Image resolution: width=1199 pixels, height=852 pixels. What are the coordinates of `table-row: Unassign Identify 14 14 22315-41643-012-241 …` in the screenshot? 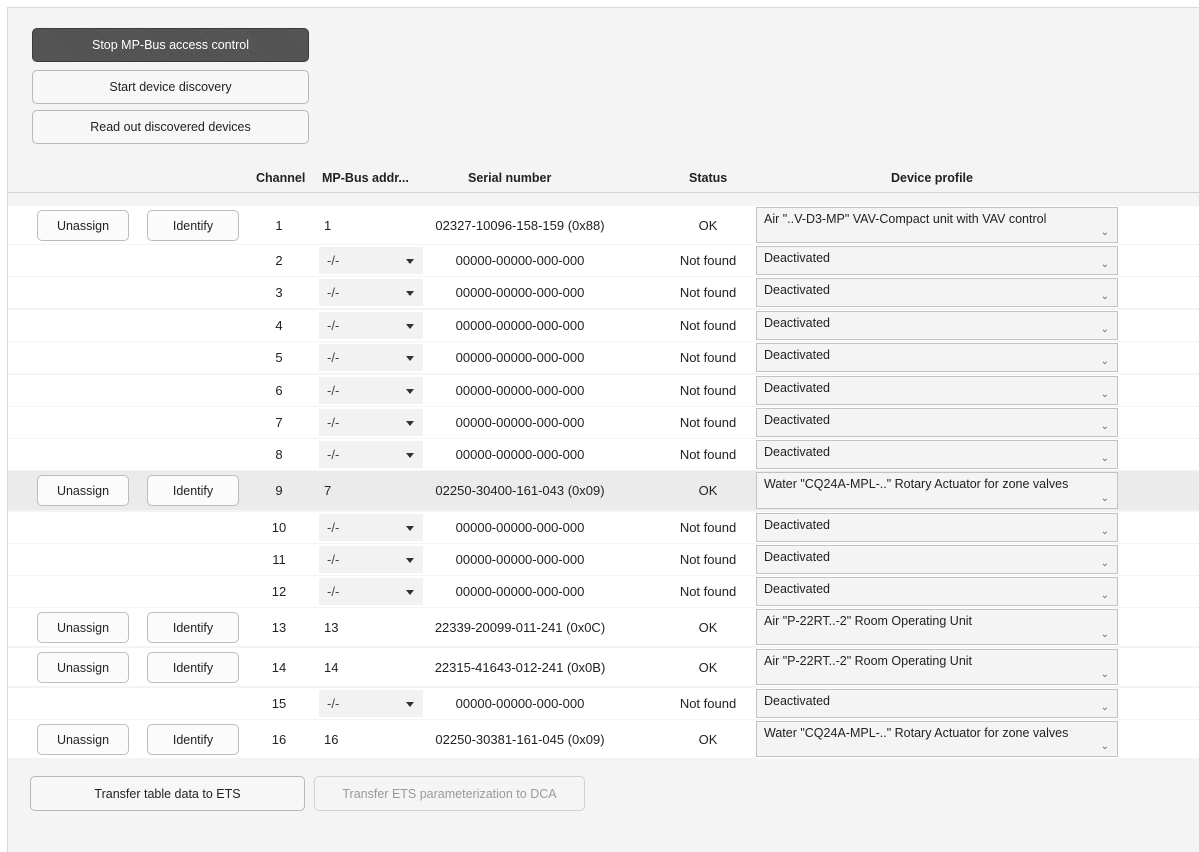 It's located at (603, 667).